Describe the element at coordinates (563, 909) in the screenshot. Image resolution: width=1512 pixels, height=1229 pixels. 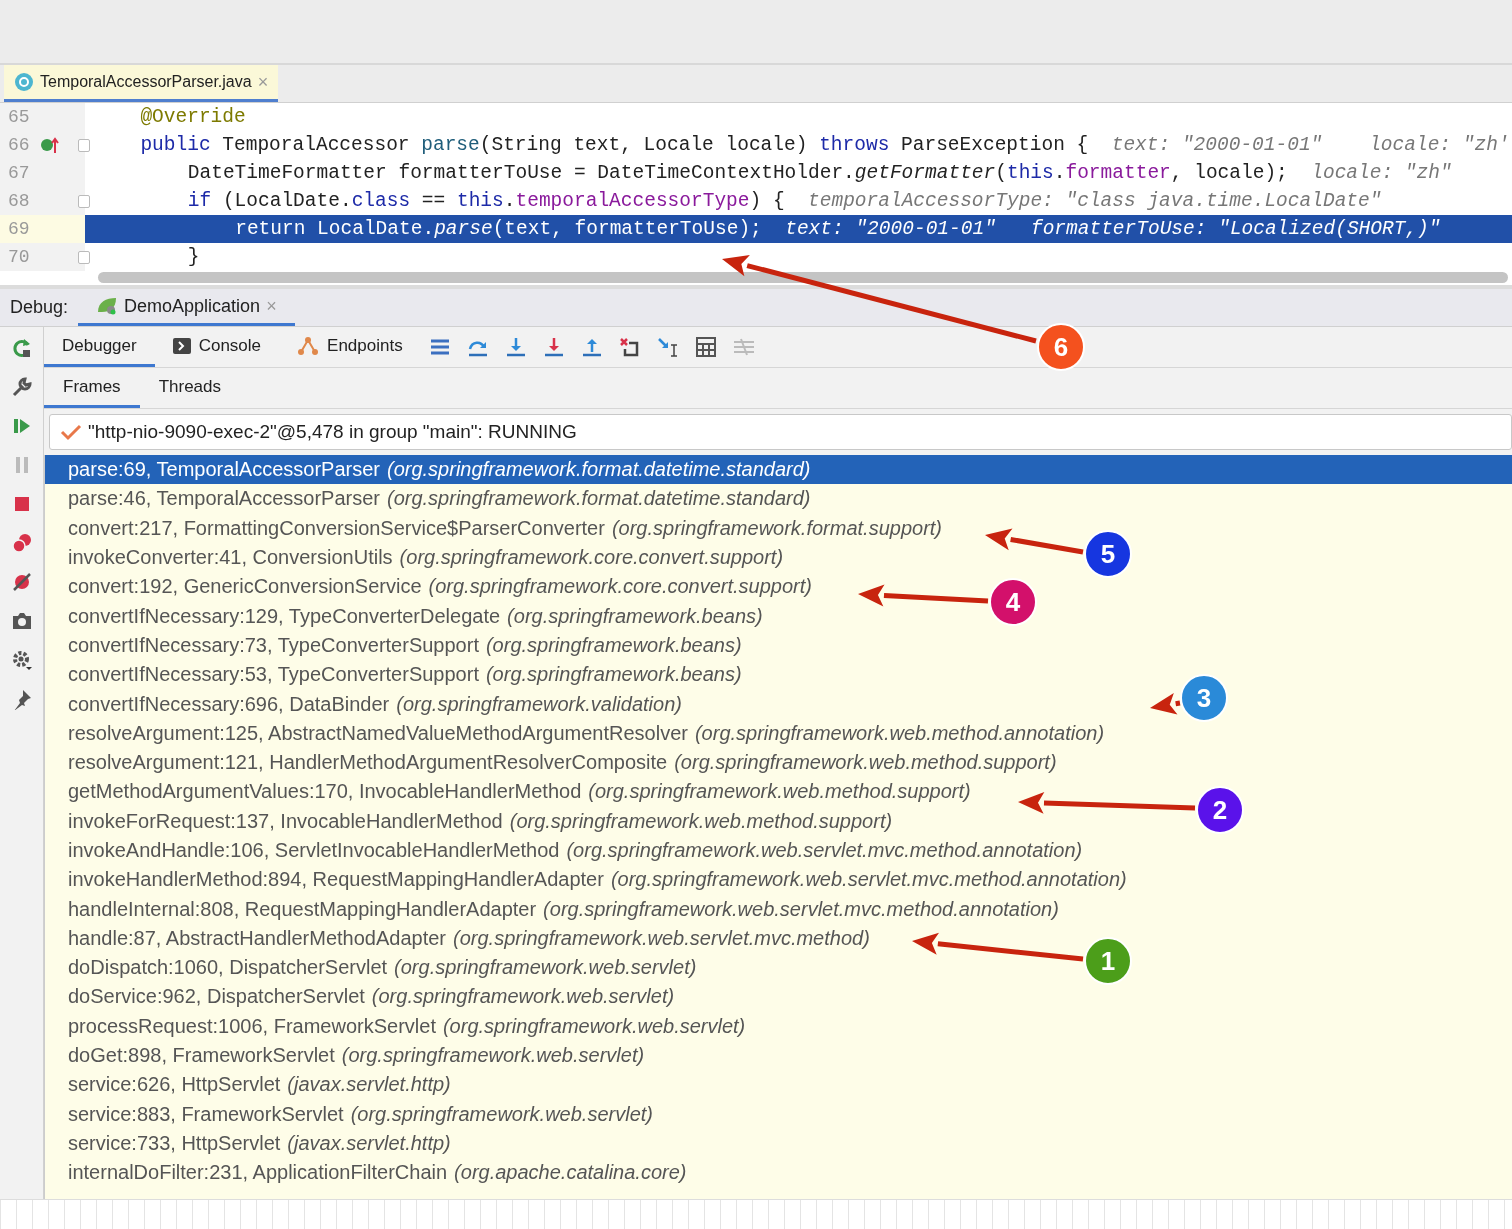
I see `stack-frame: handleInternal:808, RequestMappingHandlerAdapter (org.springframework.web.servlet.mvc.method.annotation)` at that location.